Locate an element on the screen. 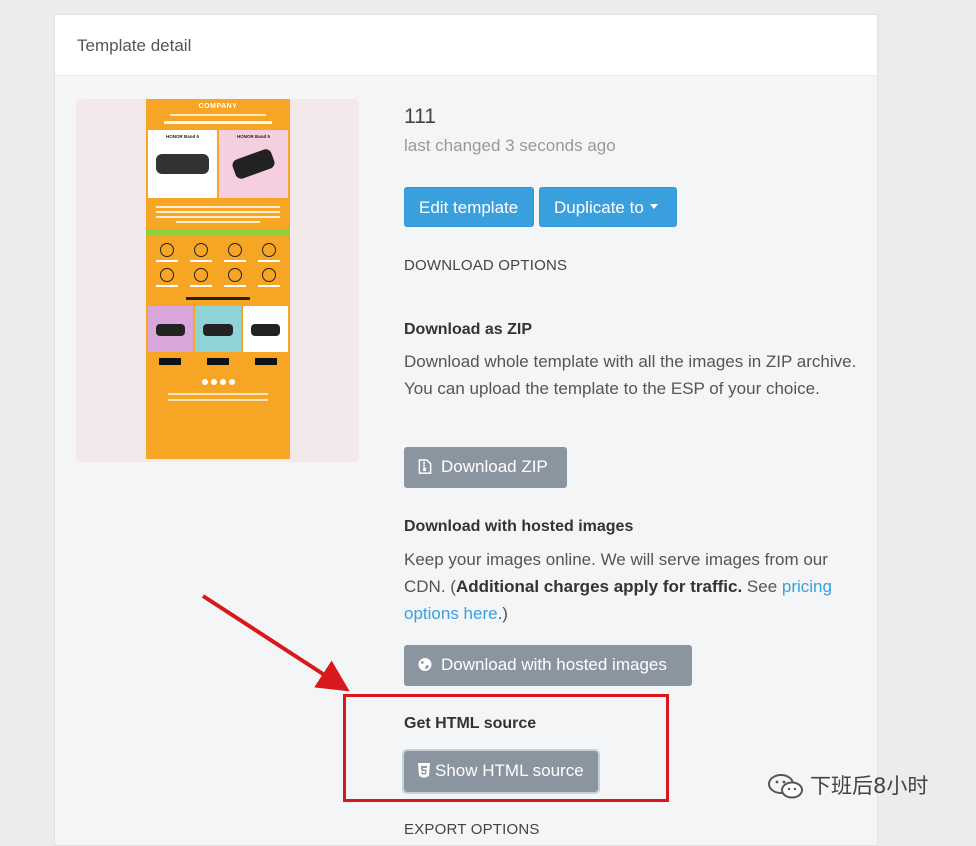  watermark-text: 下班后8小时 is located at coordinates (869, 786).